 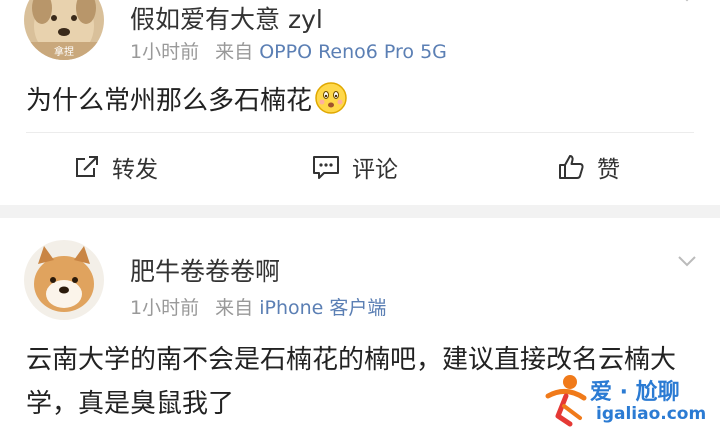 What do you see at coordinates (87, 166) in the screenshot?
I see `repost-icon` at bounding box center [87, 166].